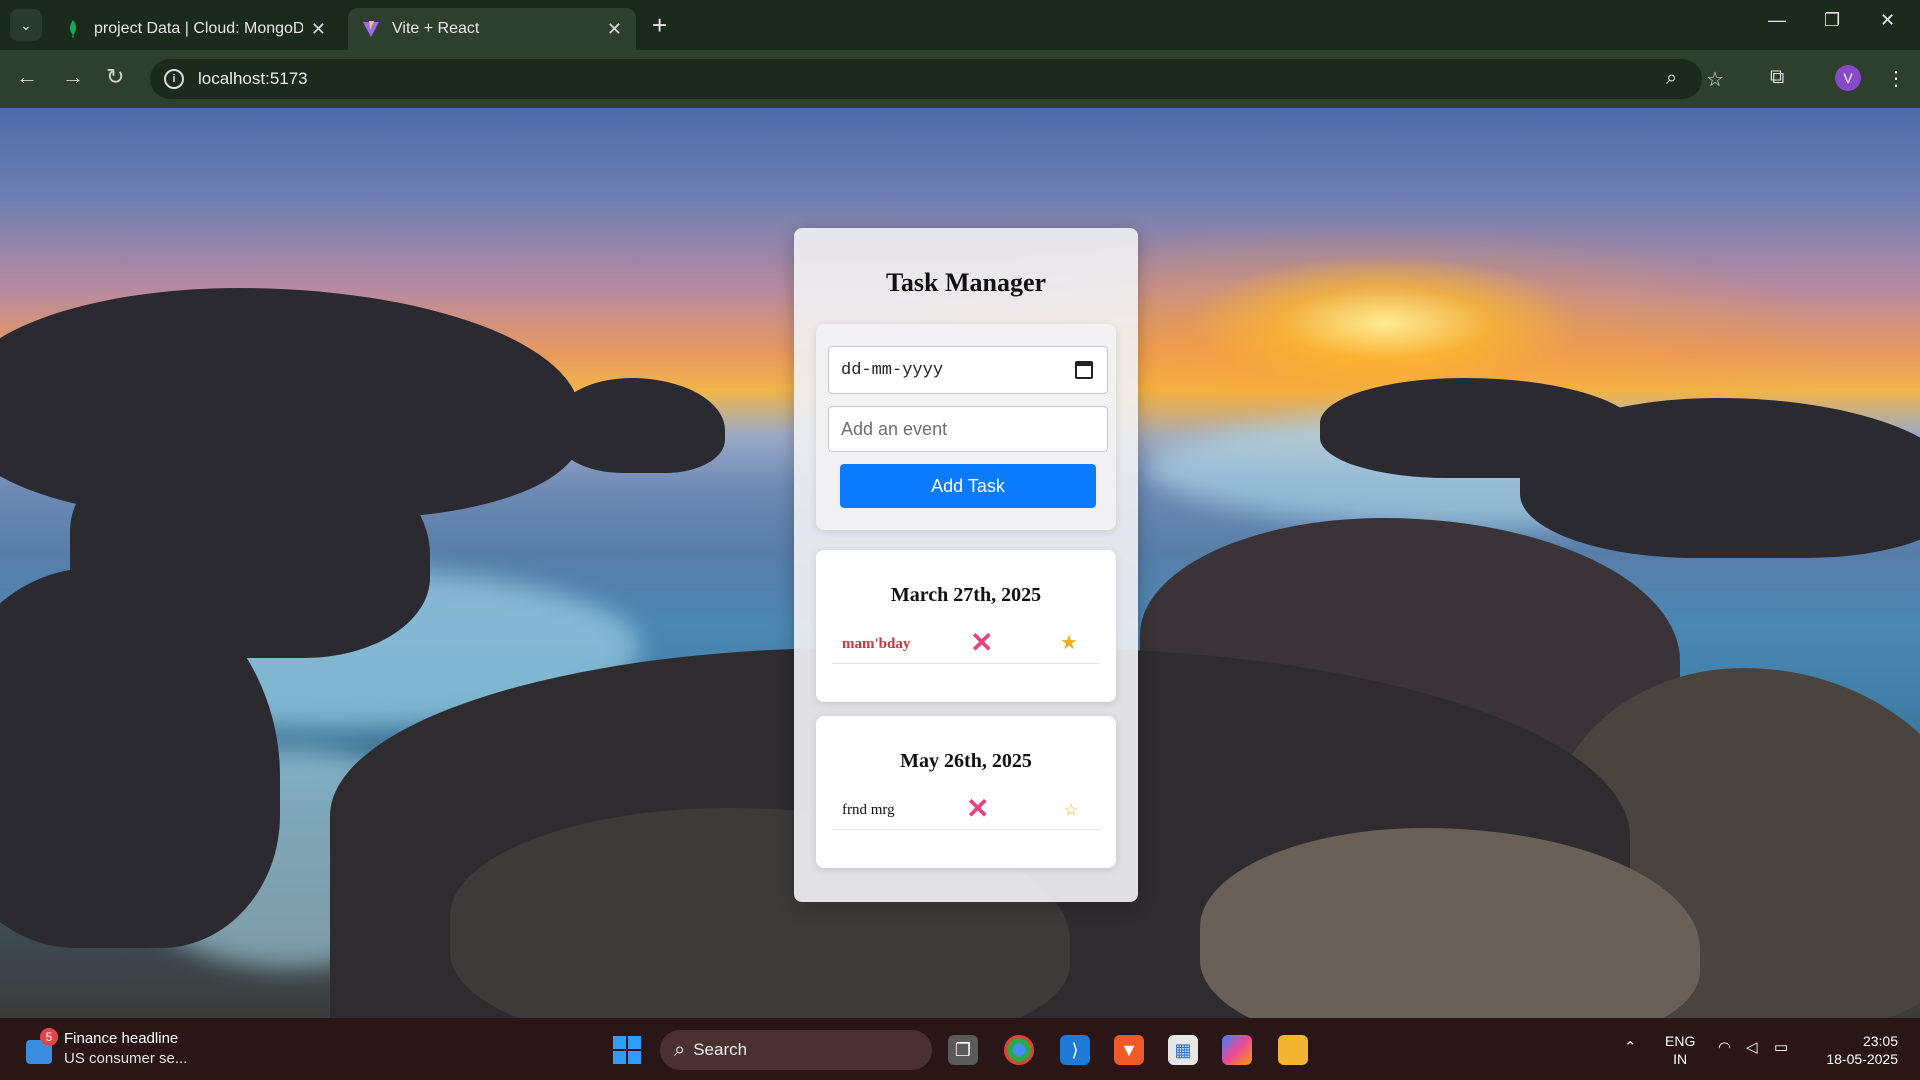  Describe the element at coordinates (1680, 1041) in the screenshot. I see `language-code: ENG` at that location.